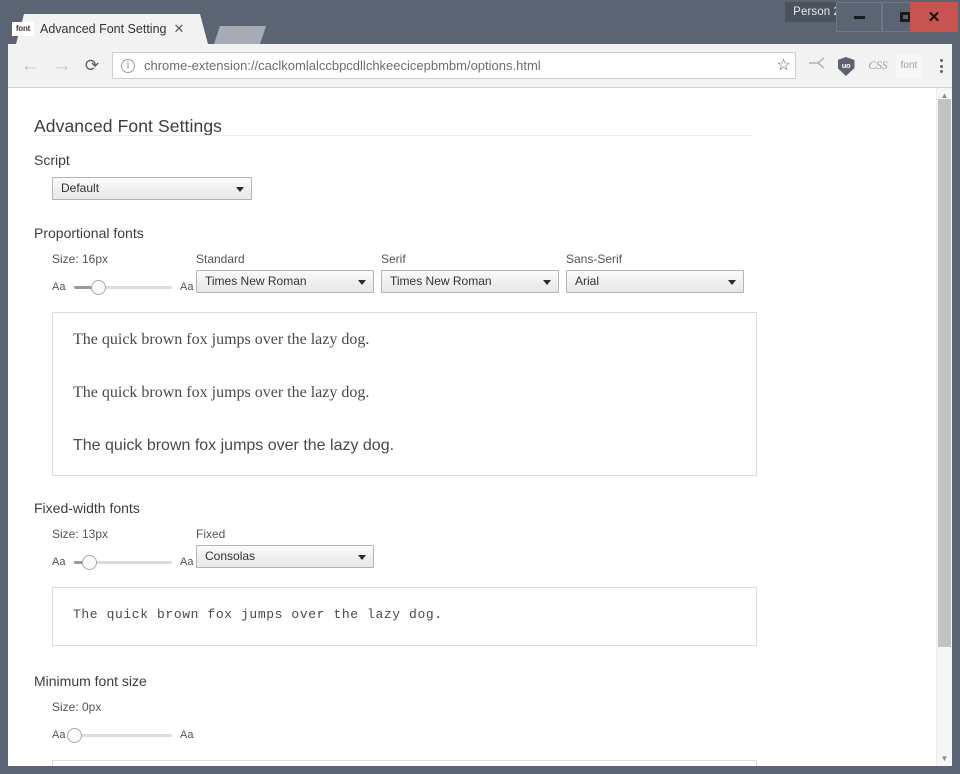  Describe the element at coordinates (152, 188) in the screenshot. I see `script-select: Default` at that location.